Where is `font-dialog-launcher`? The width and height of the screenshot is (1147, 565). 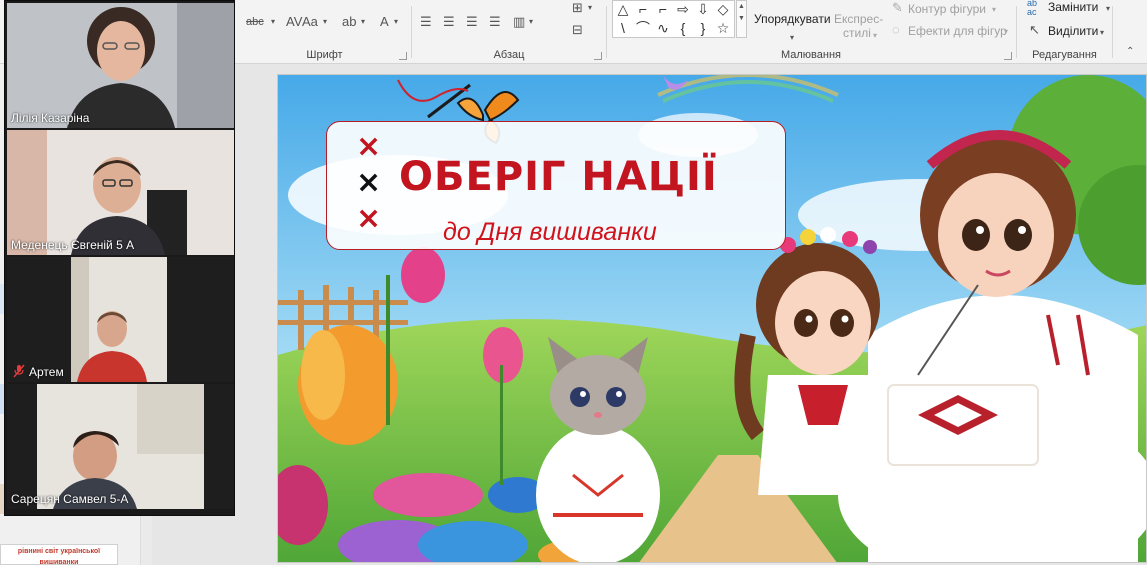 font-dialog-launcher is located at coordinates (403, 56).